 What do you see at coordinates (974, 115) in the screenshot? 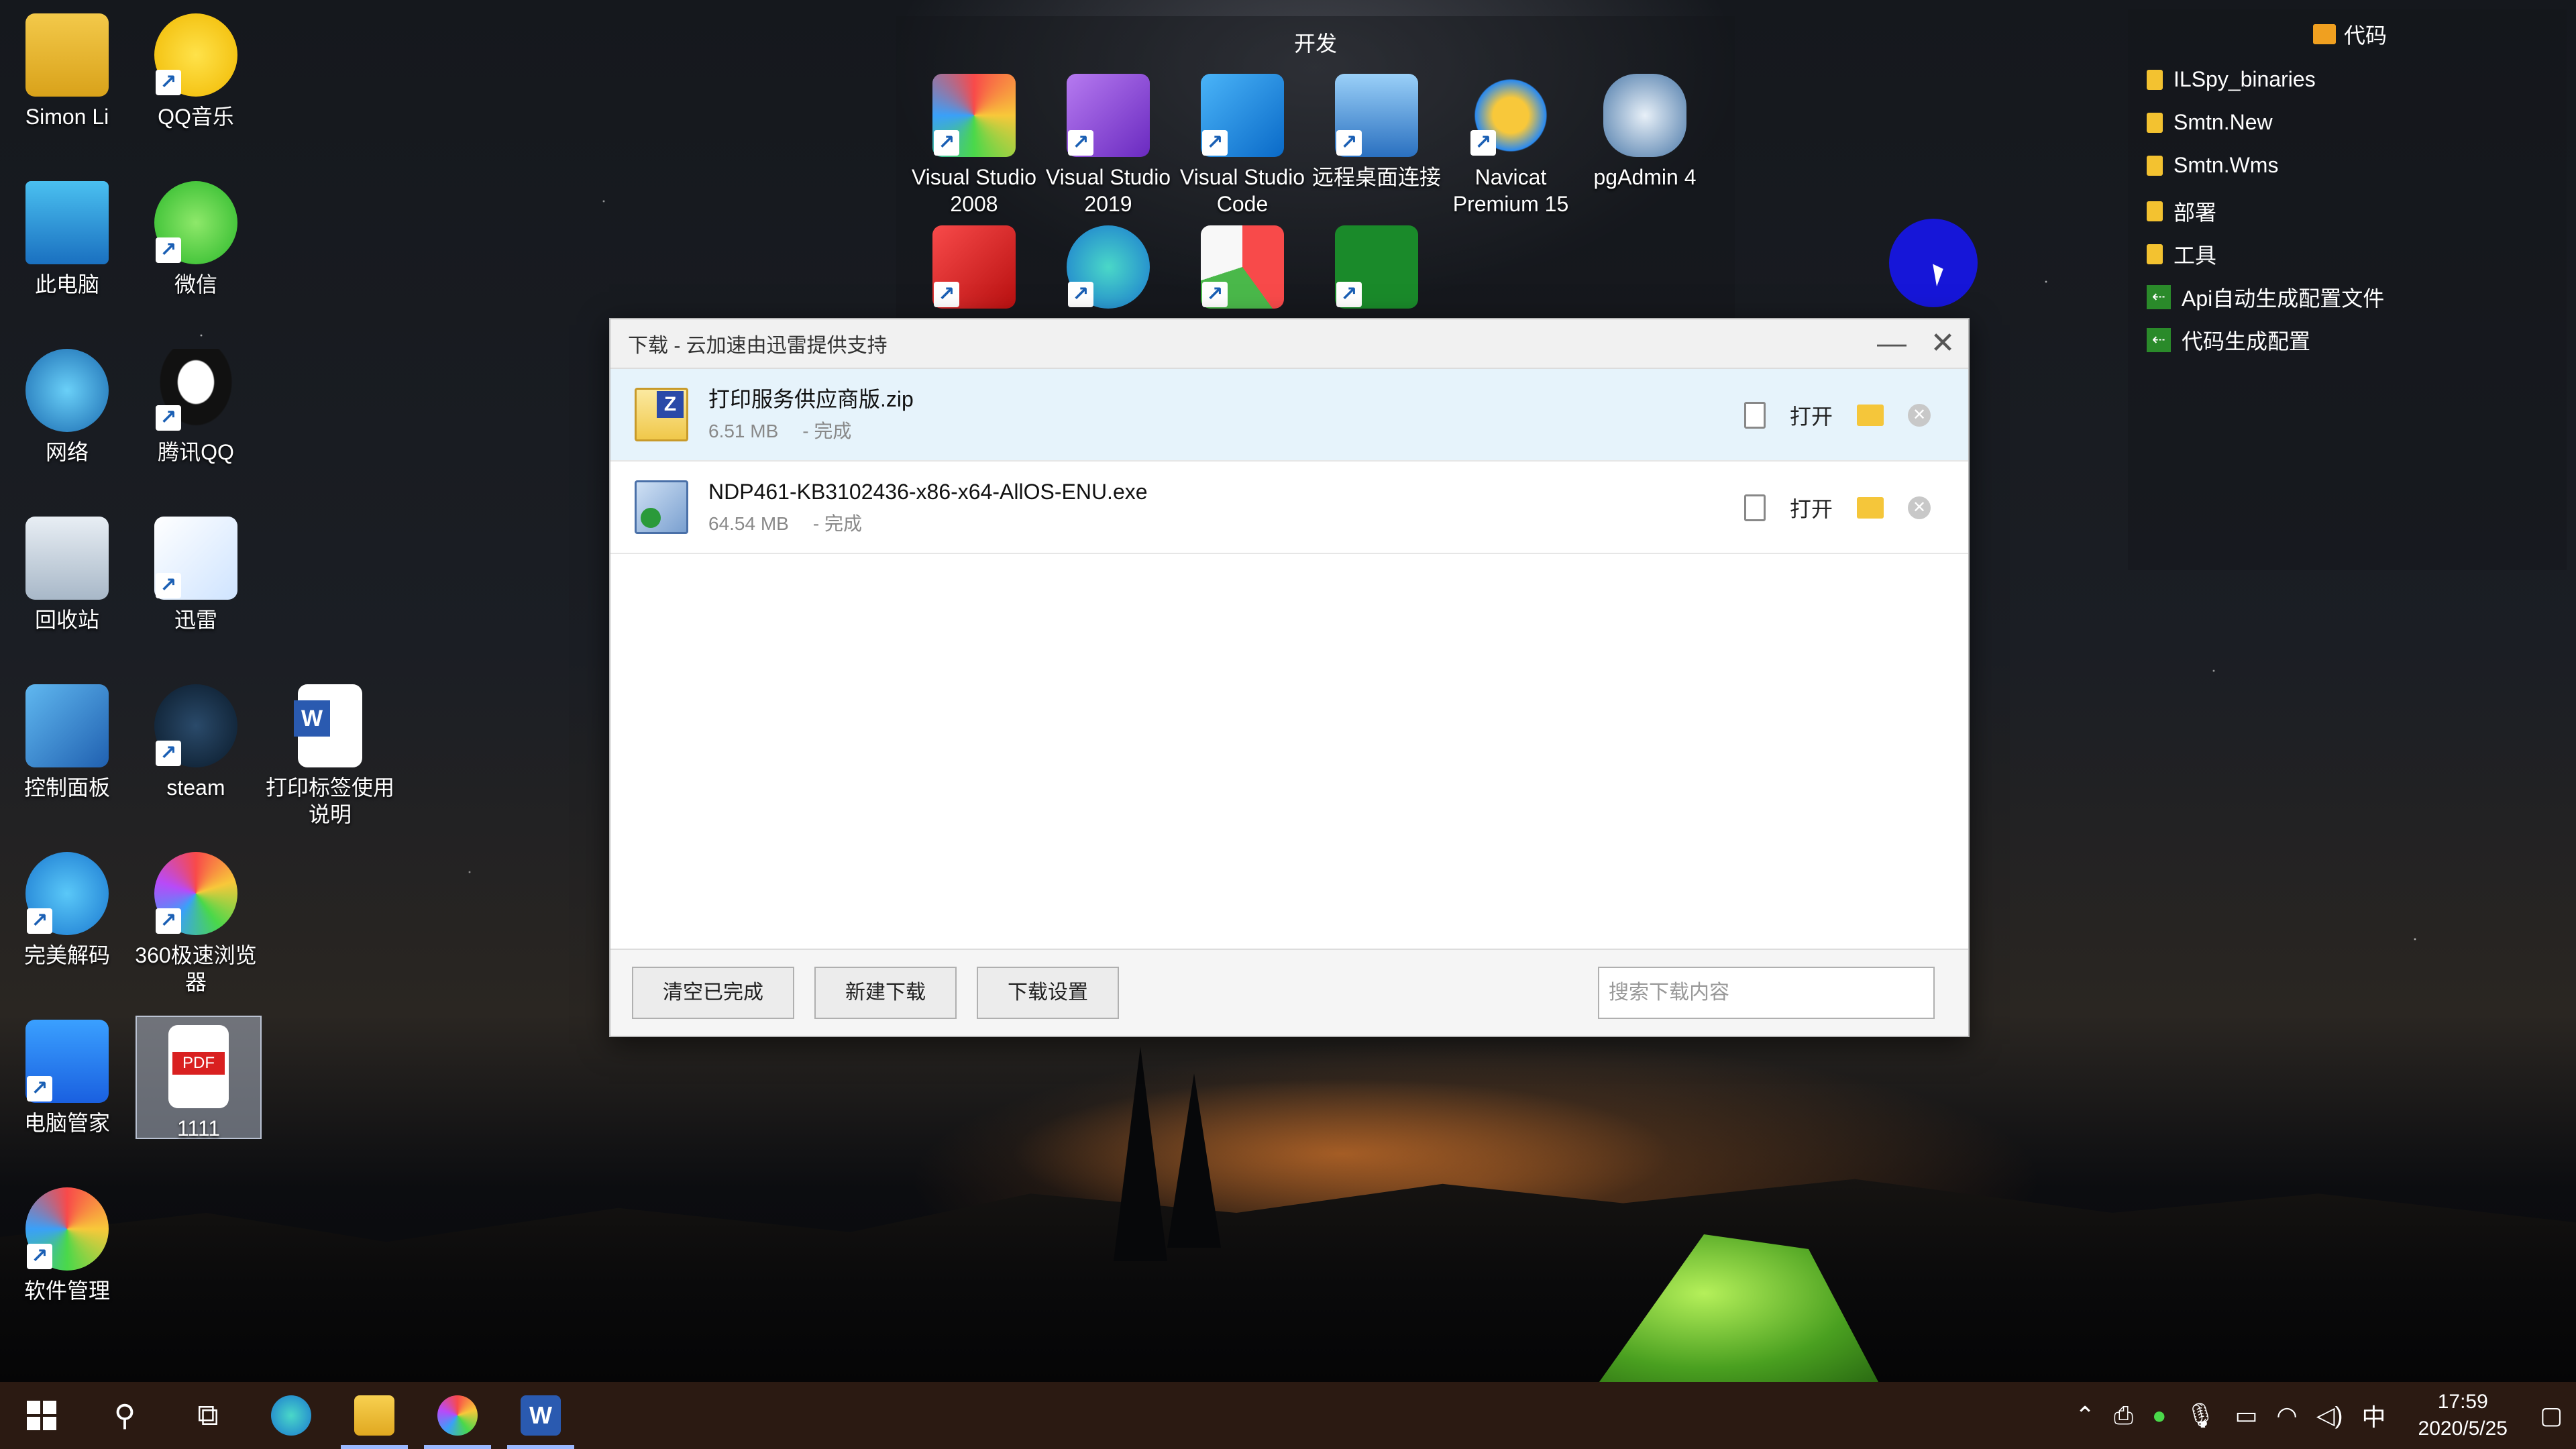
I see `visual-studio-2008-icon: ↗` at bounding box center [974, 115].